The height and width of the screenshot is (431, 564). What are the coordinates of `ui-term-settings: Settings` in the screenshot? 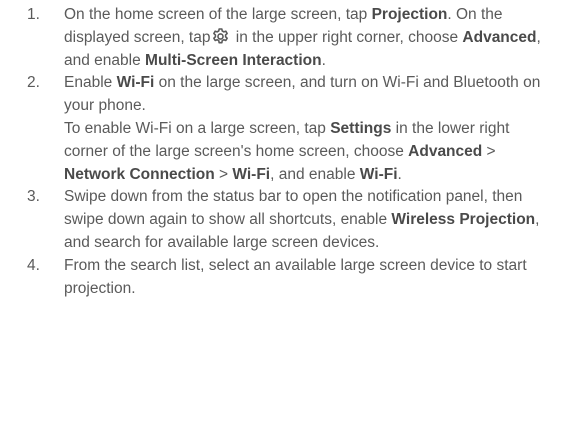 It's located at (361, 128).